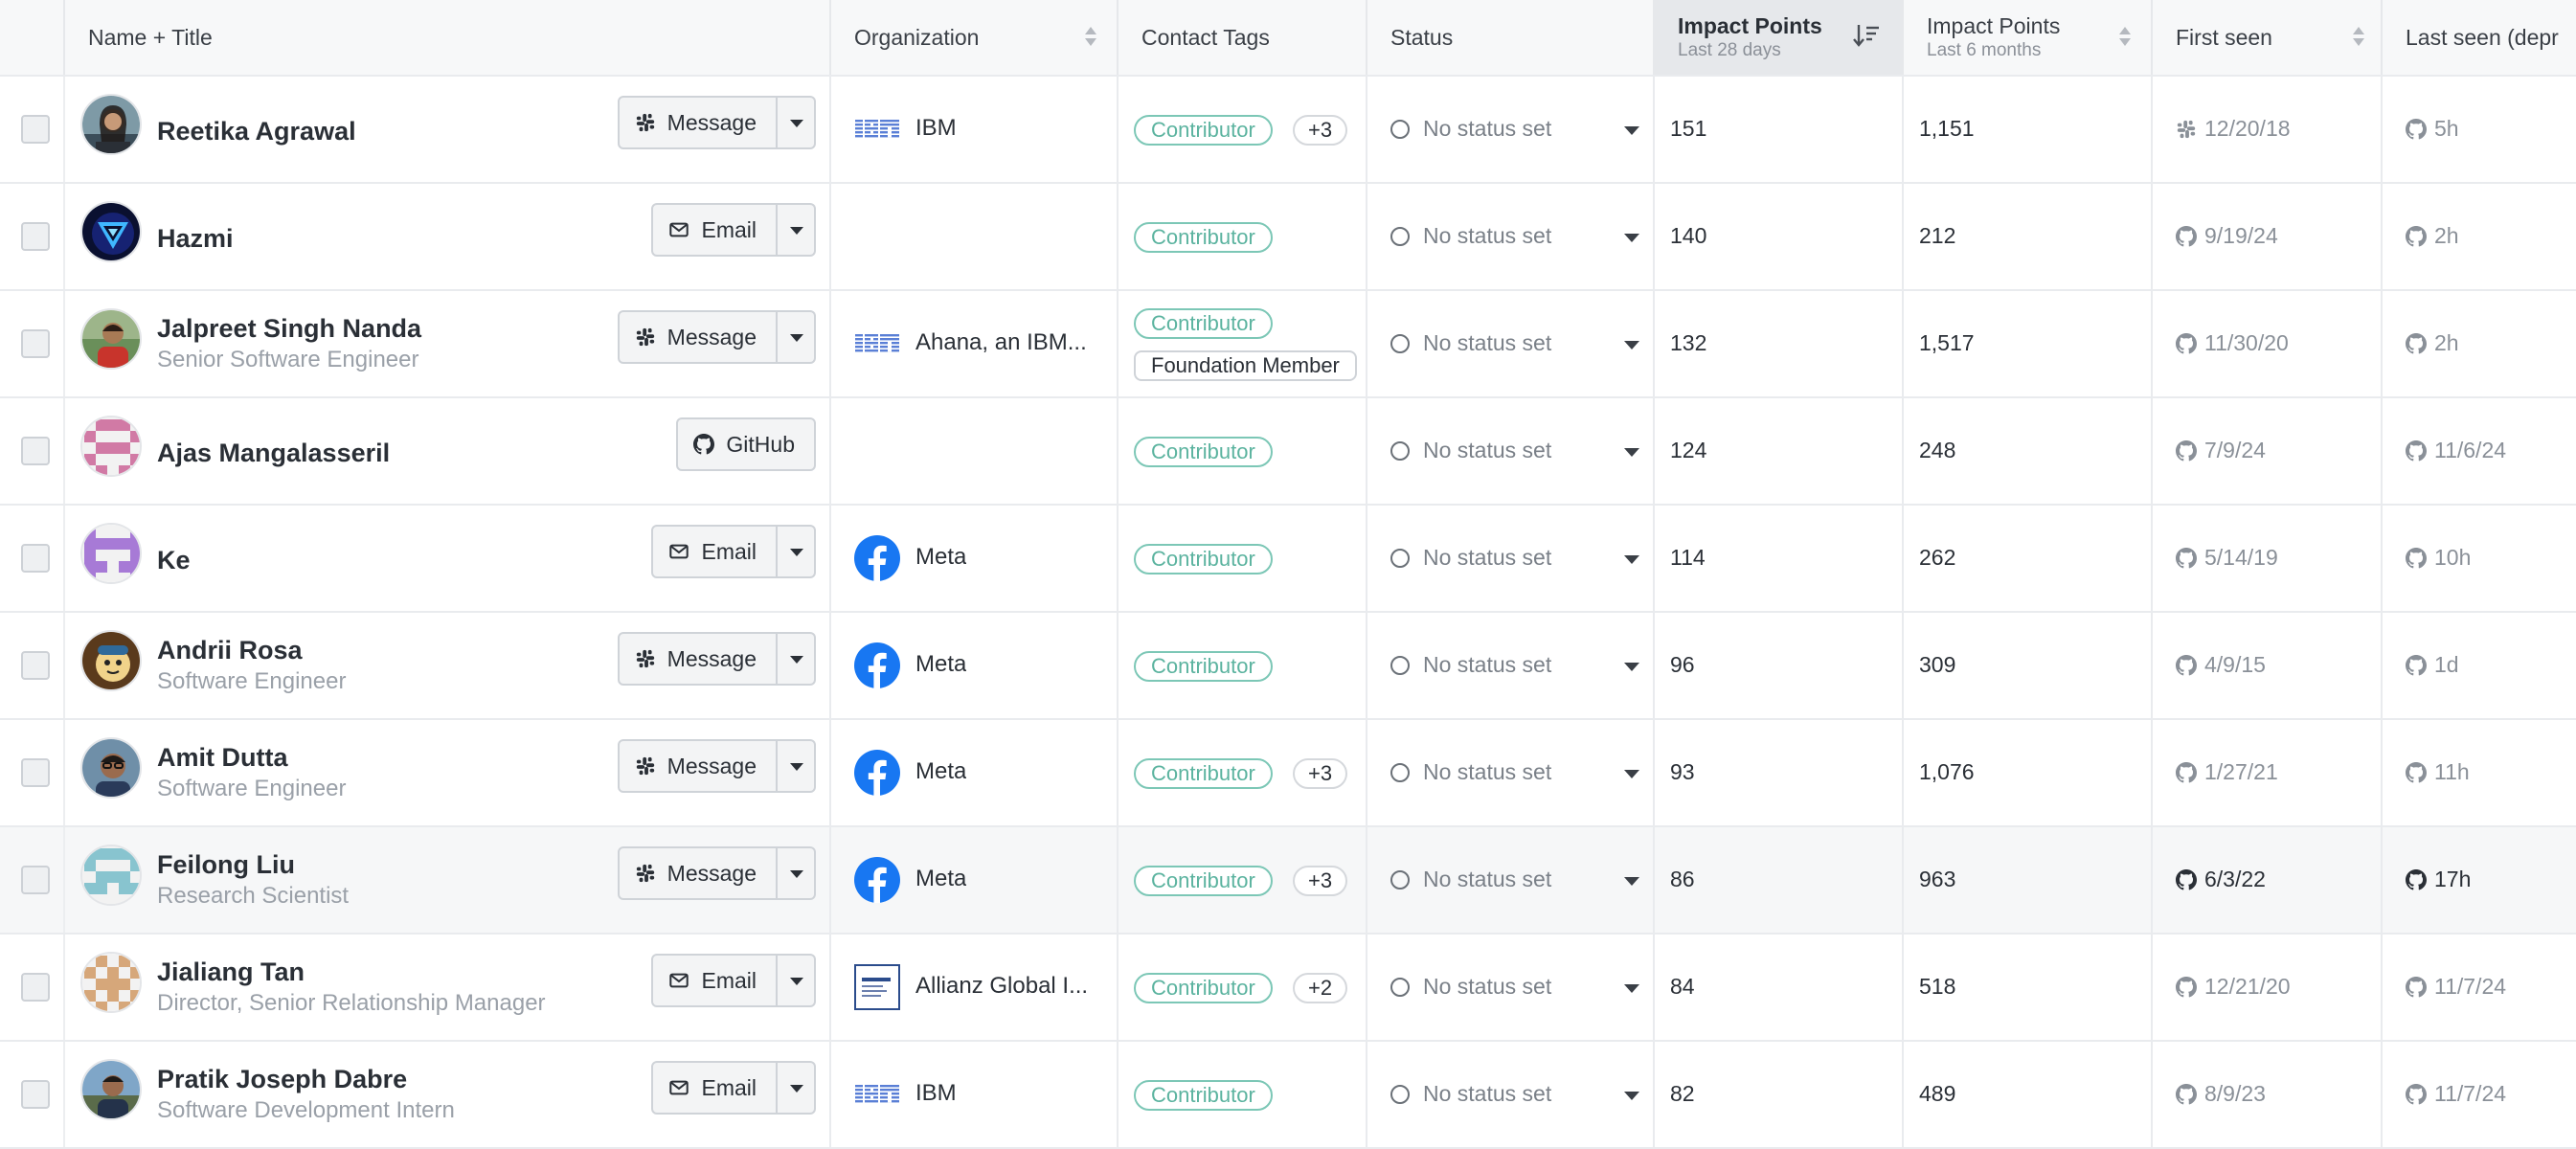 This screenshot has width=2576, height=1149. What do you see at coordinates (448, 37) in the screenshot?
I see `column-header-name: Name + Title` at bounding box center [448, 37].